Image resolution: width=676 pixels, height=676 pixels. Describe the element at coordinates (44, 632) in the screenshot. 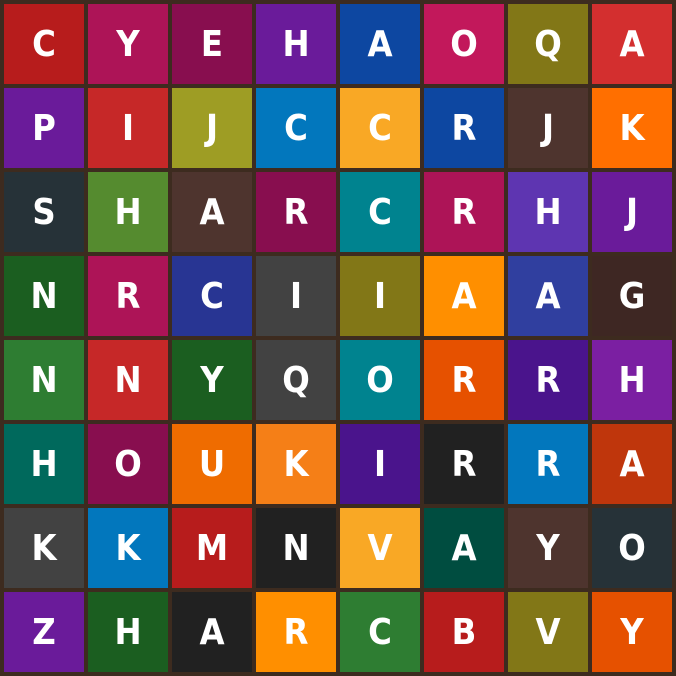

I see `letter-tile: Z` at that location.